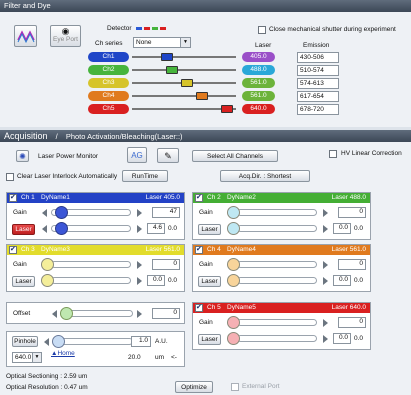  I want to click on acq-dir-button: Acq.Dir. : Shortest, so click(265, 176).